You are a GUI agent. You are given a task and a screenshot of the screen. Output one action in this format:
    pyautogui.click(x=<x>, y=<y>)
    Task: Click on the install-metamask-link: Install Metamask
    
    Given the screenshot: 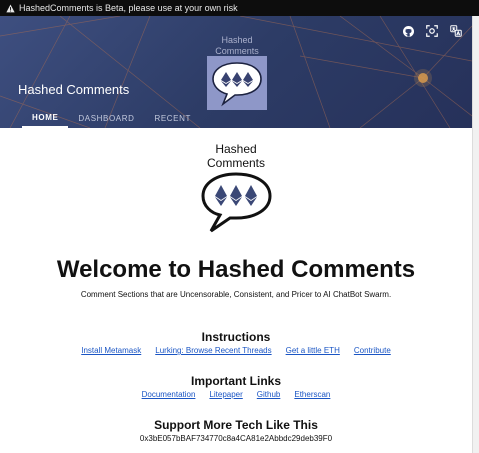 What is the action you would take?
    pyautogui.click(x=111, y=350)
    